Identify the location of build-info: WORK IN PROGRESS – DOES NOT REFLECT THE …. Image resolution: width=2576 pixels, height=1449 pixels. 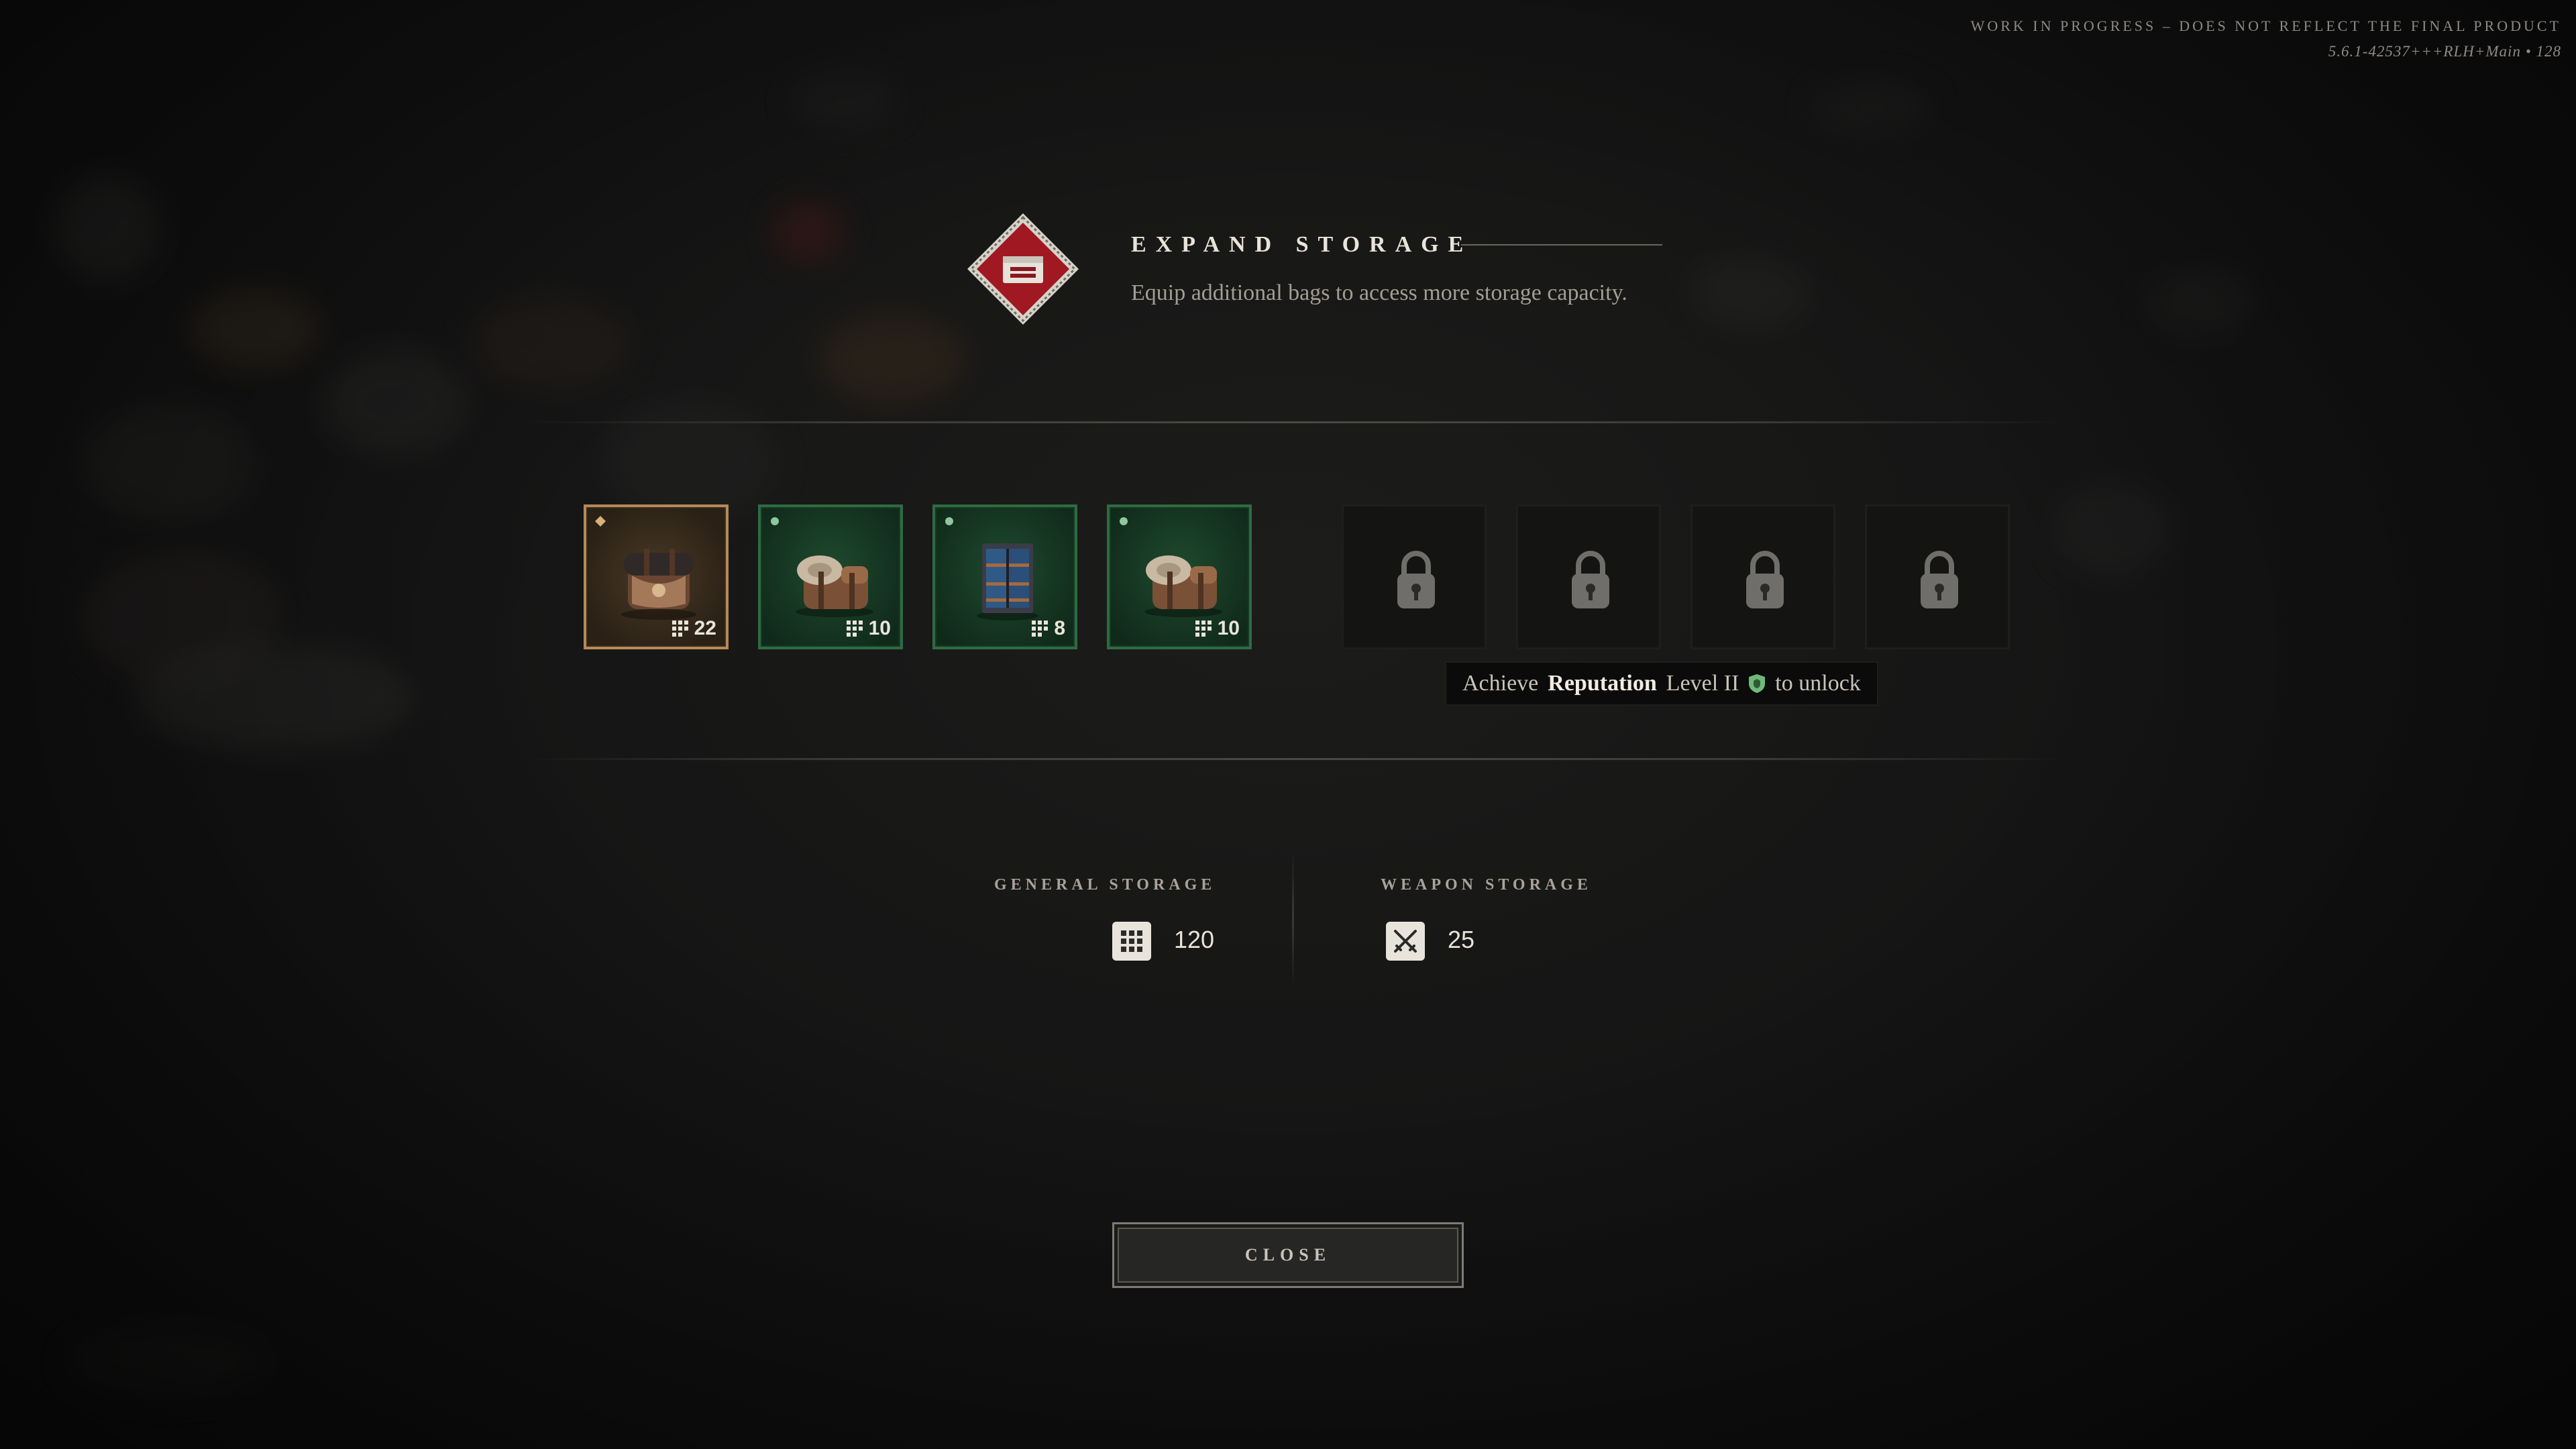
(2266, 38).